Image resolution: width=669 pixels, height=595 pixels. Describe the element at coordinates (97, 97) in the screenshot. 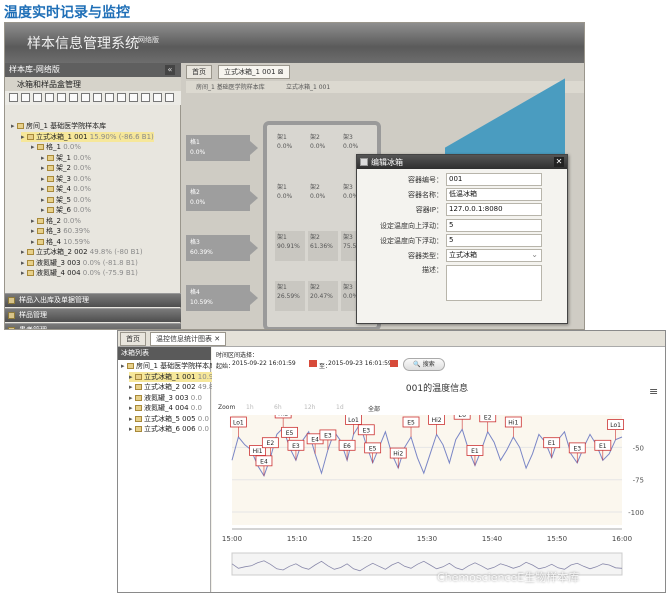

I see `export-icon` at that location.